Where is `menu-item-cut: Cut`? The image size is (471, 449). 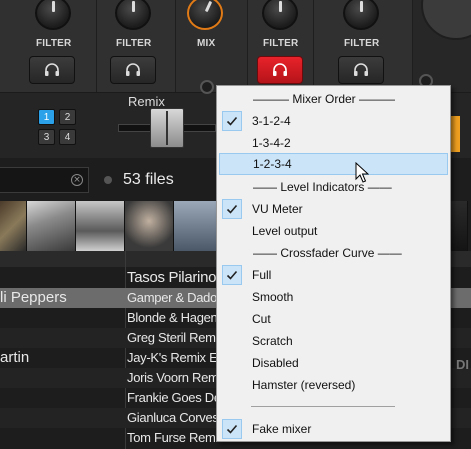
menu-item-cut: Cut is located at coordinates (333, 319).